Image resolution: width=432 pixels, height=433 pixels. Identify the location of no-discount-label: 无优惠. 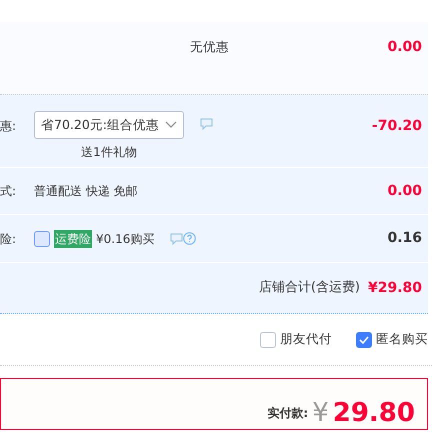
(209, 47).